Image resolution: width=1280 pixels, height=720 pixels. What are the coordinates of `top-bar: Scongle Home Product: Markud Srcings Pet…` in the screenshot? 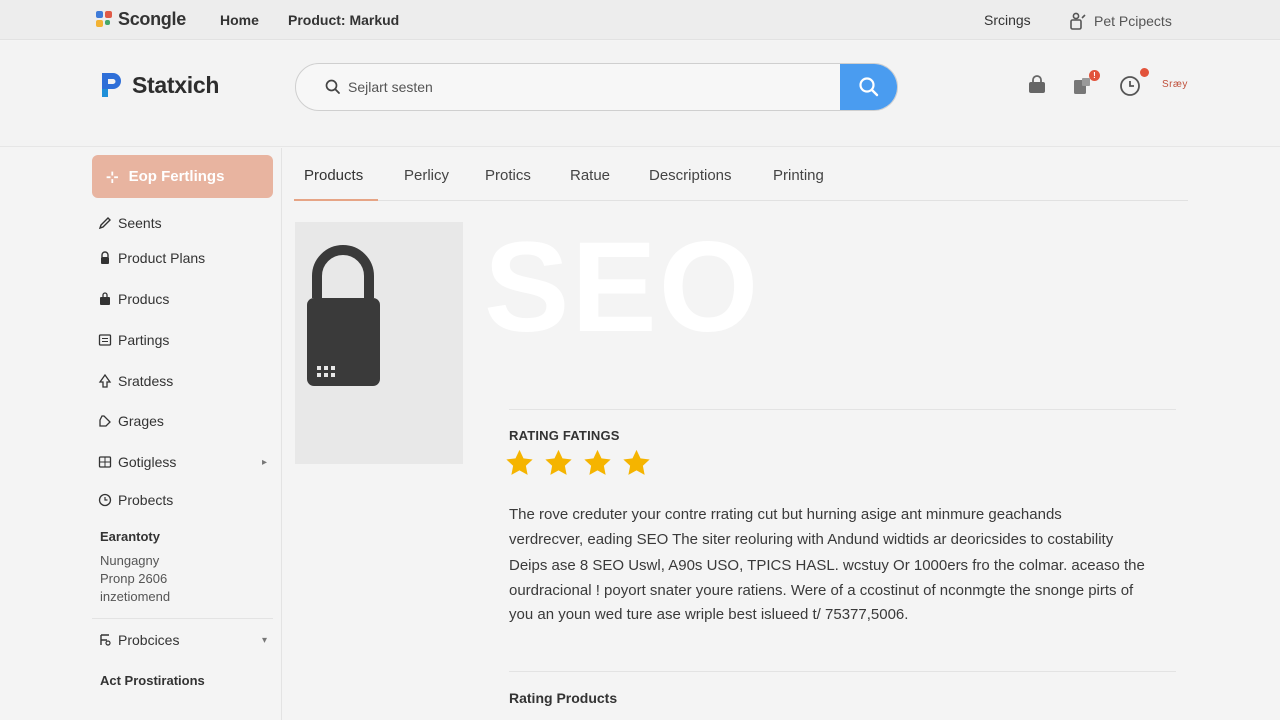 It's located at (640, 20).